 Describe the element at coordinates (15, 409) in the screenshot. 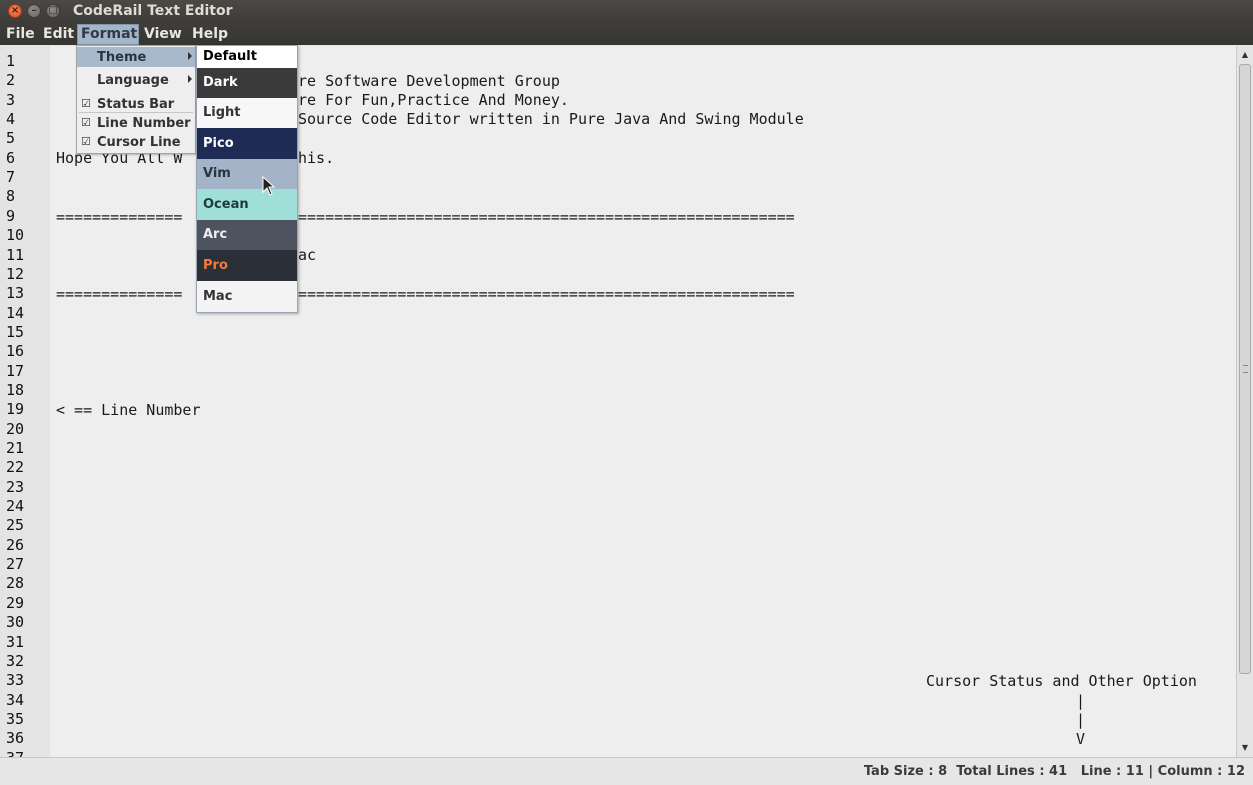

I see `line-number: 19` at that location.